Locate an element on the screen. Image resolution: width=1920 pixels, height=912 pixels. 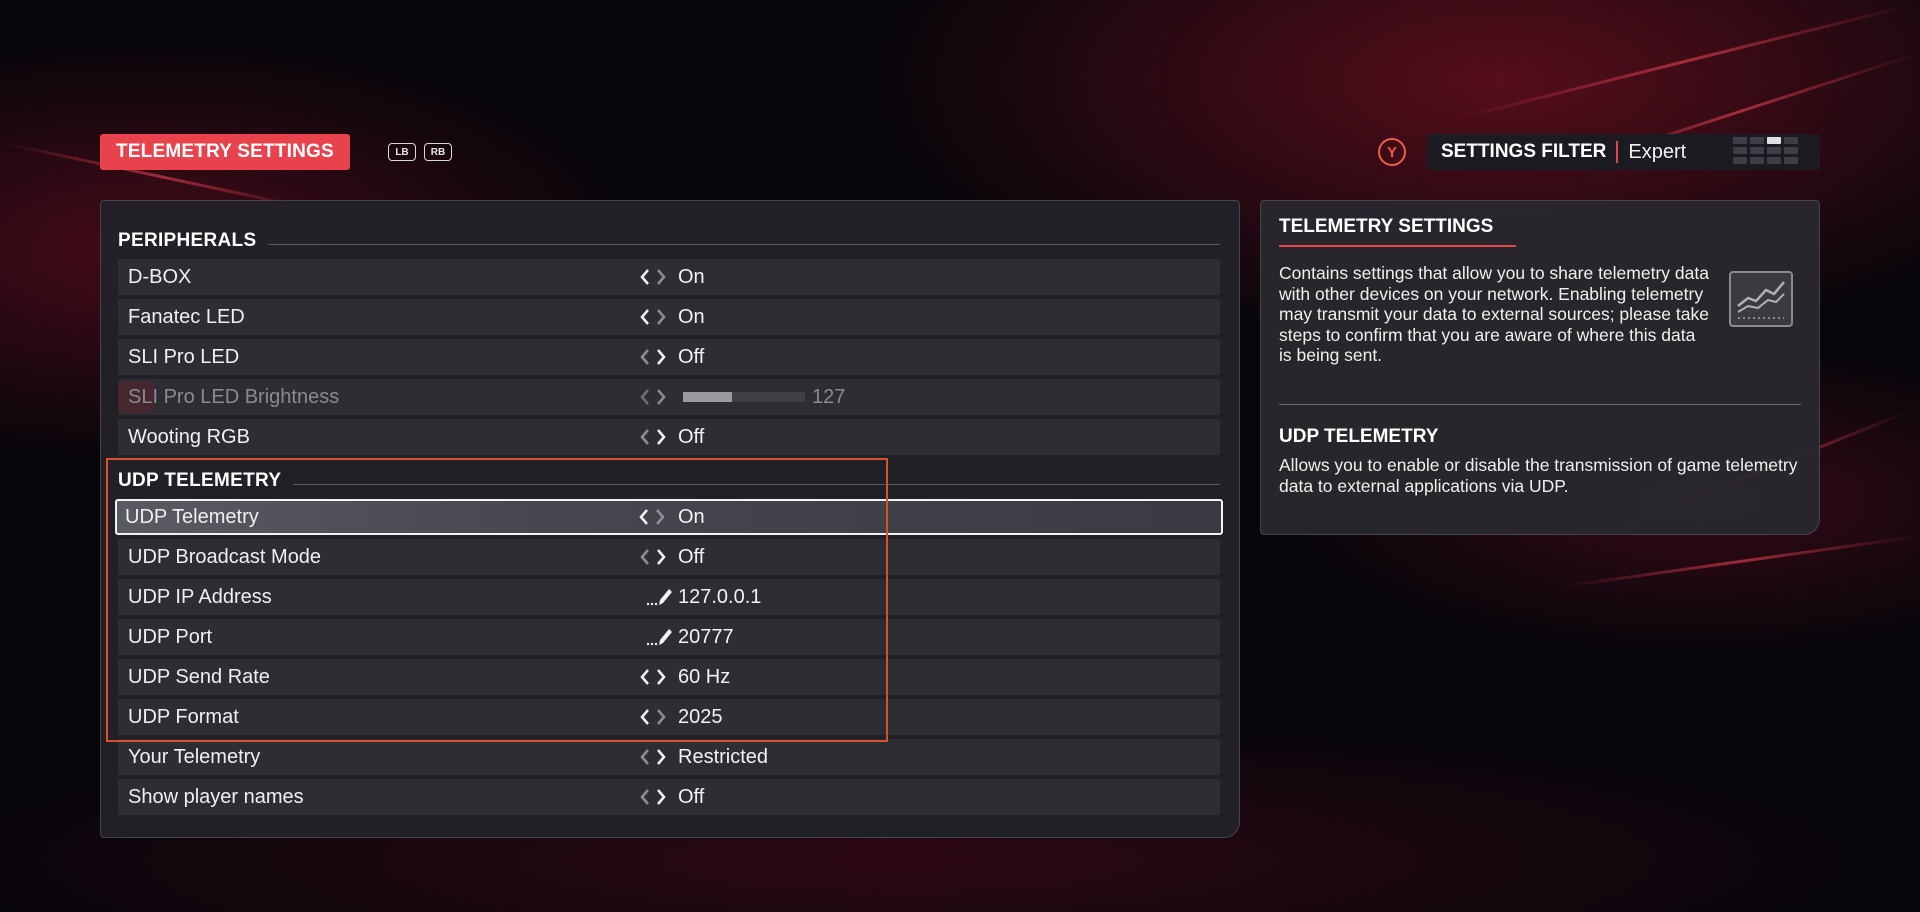
setting-row-dbox: D-BOX On is located at coordinates (669, 277).